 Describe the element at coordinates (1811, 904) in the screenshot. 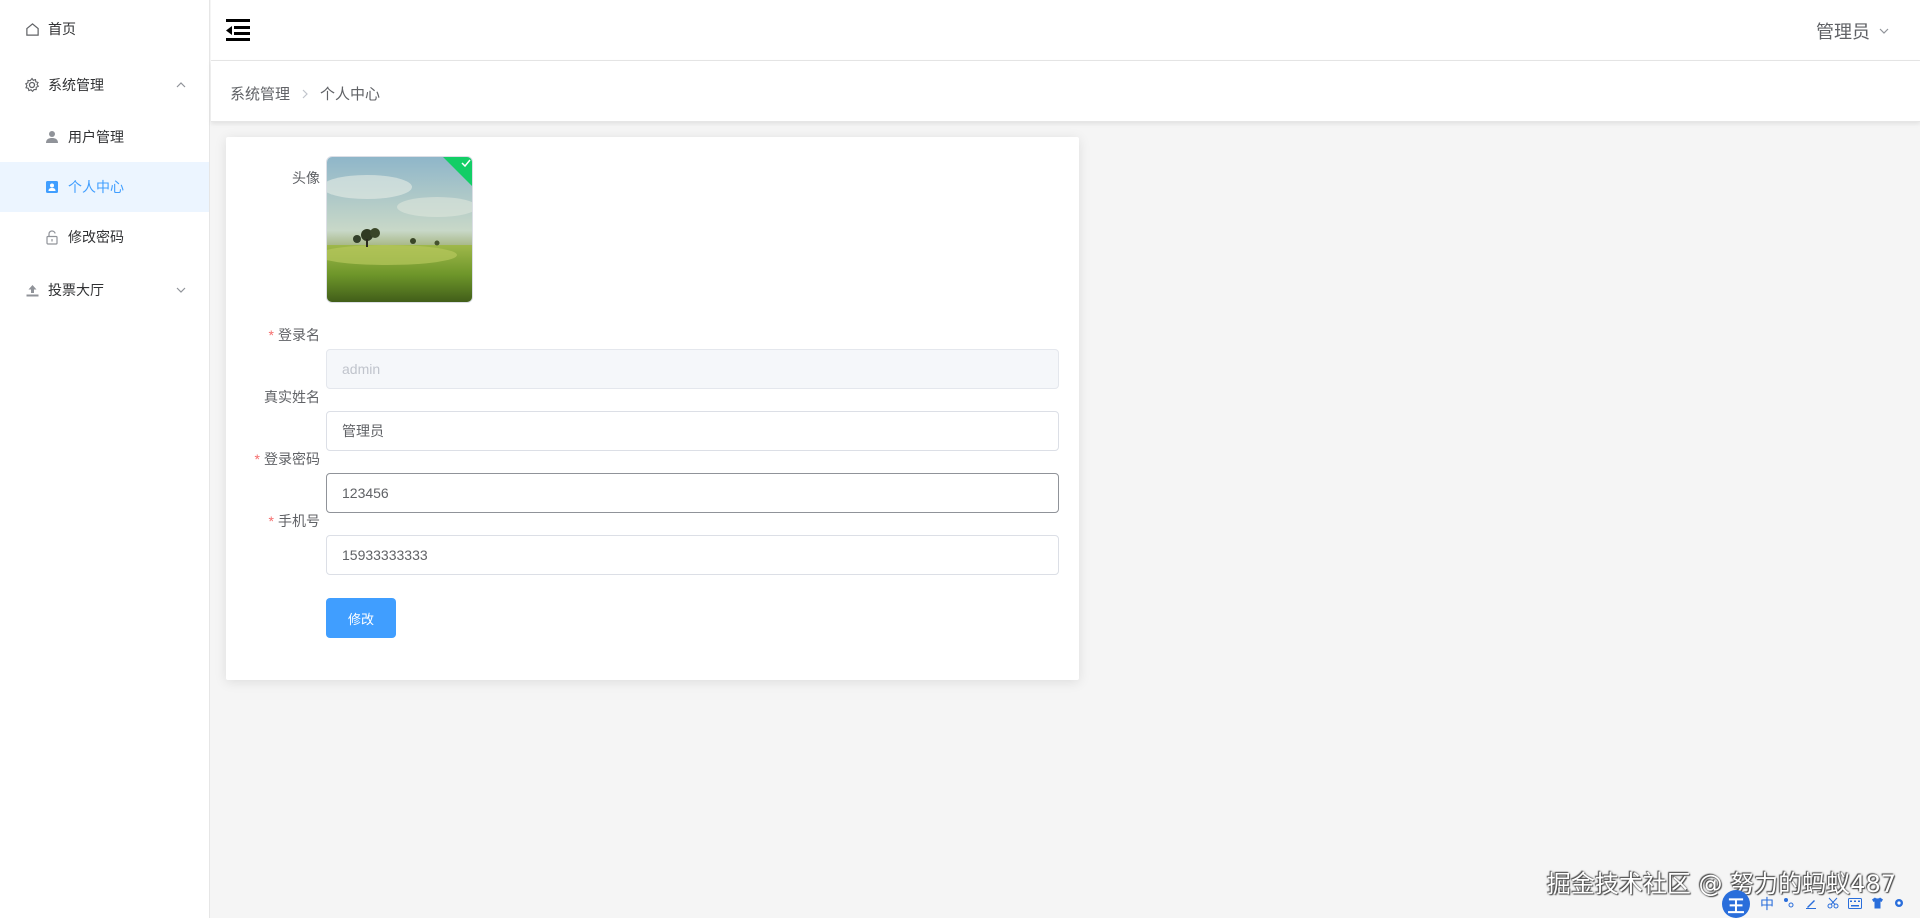

I see `pen-icon` at that location.